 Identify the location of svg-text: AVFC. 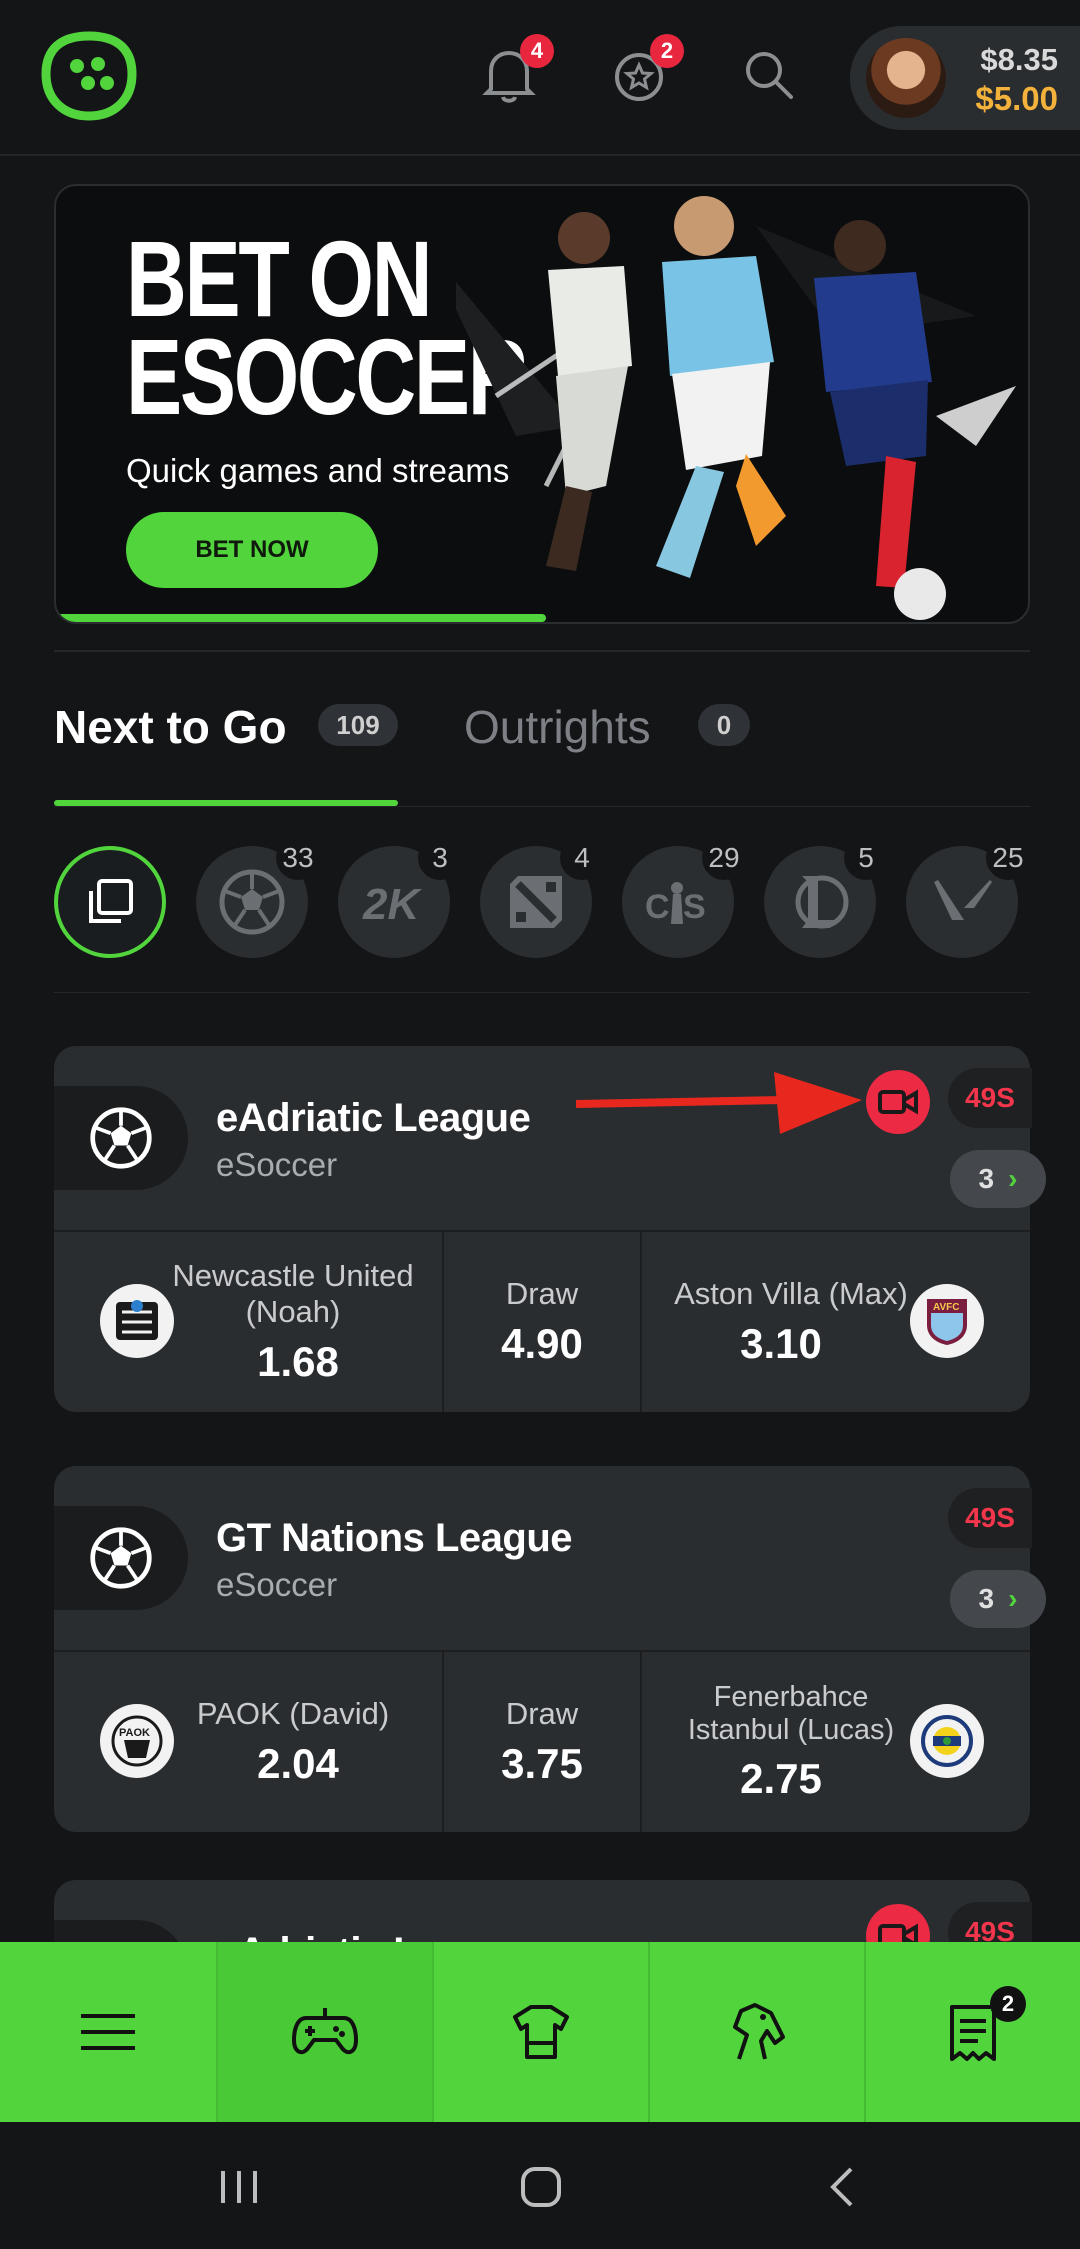
(946, 1307).